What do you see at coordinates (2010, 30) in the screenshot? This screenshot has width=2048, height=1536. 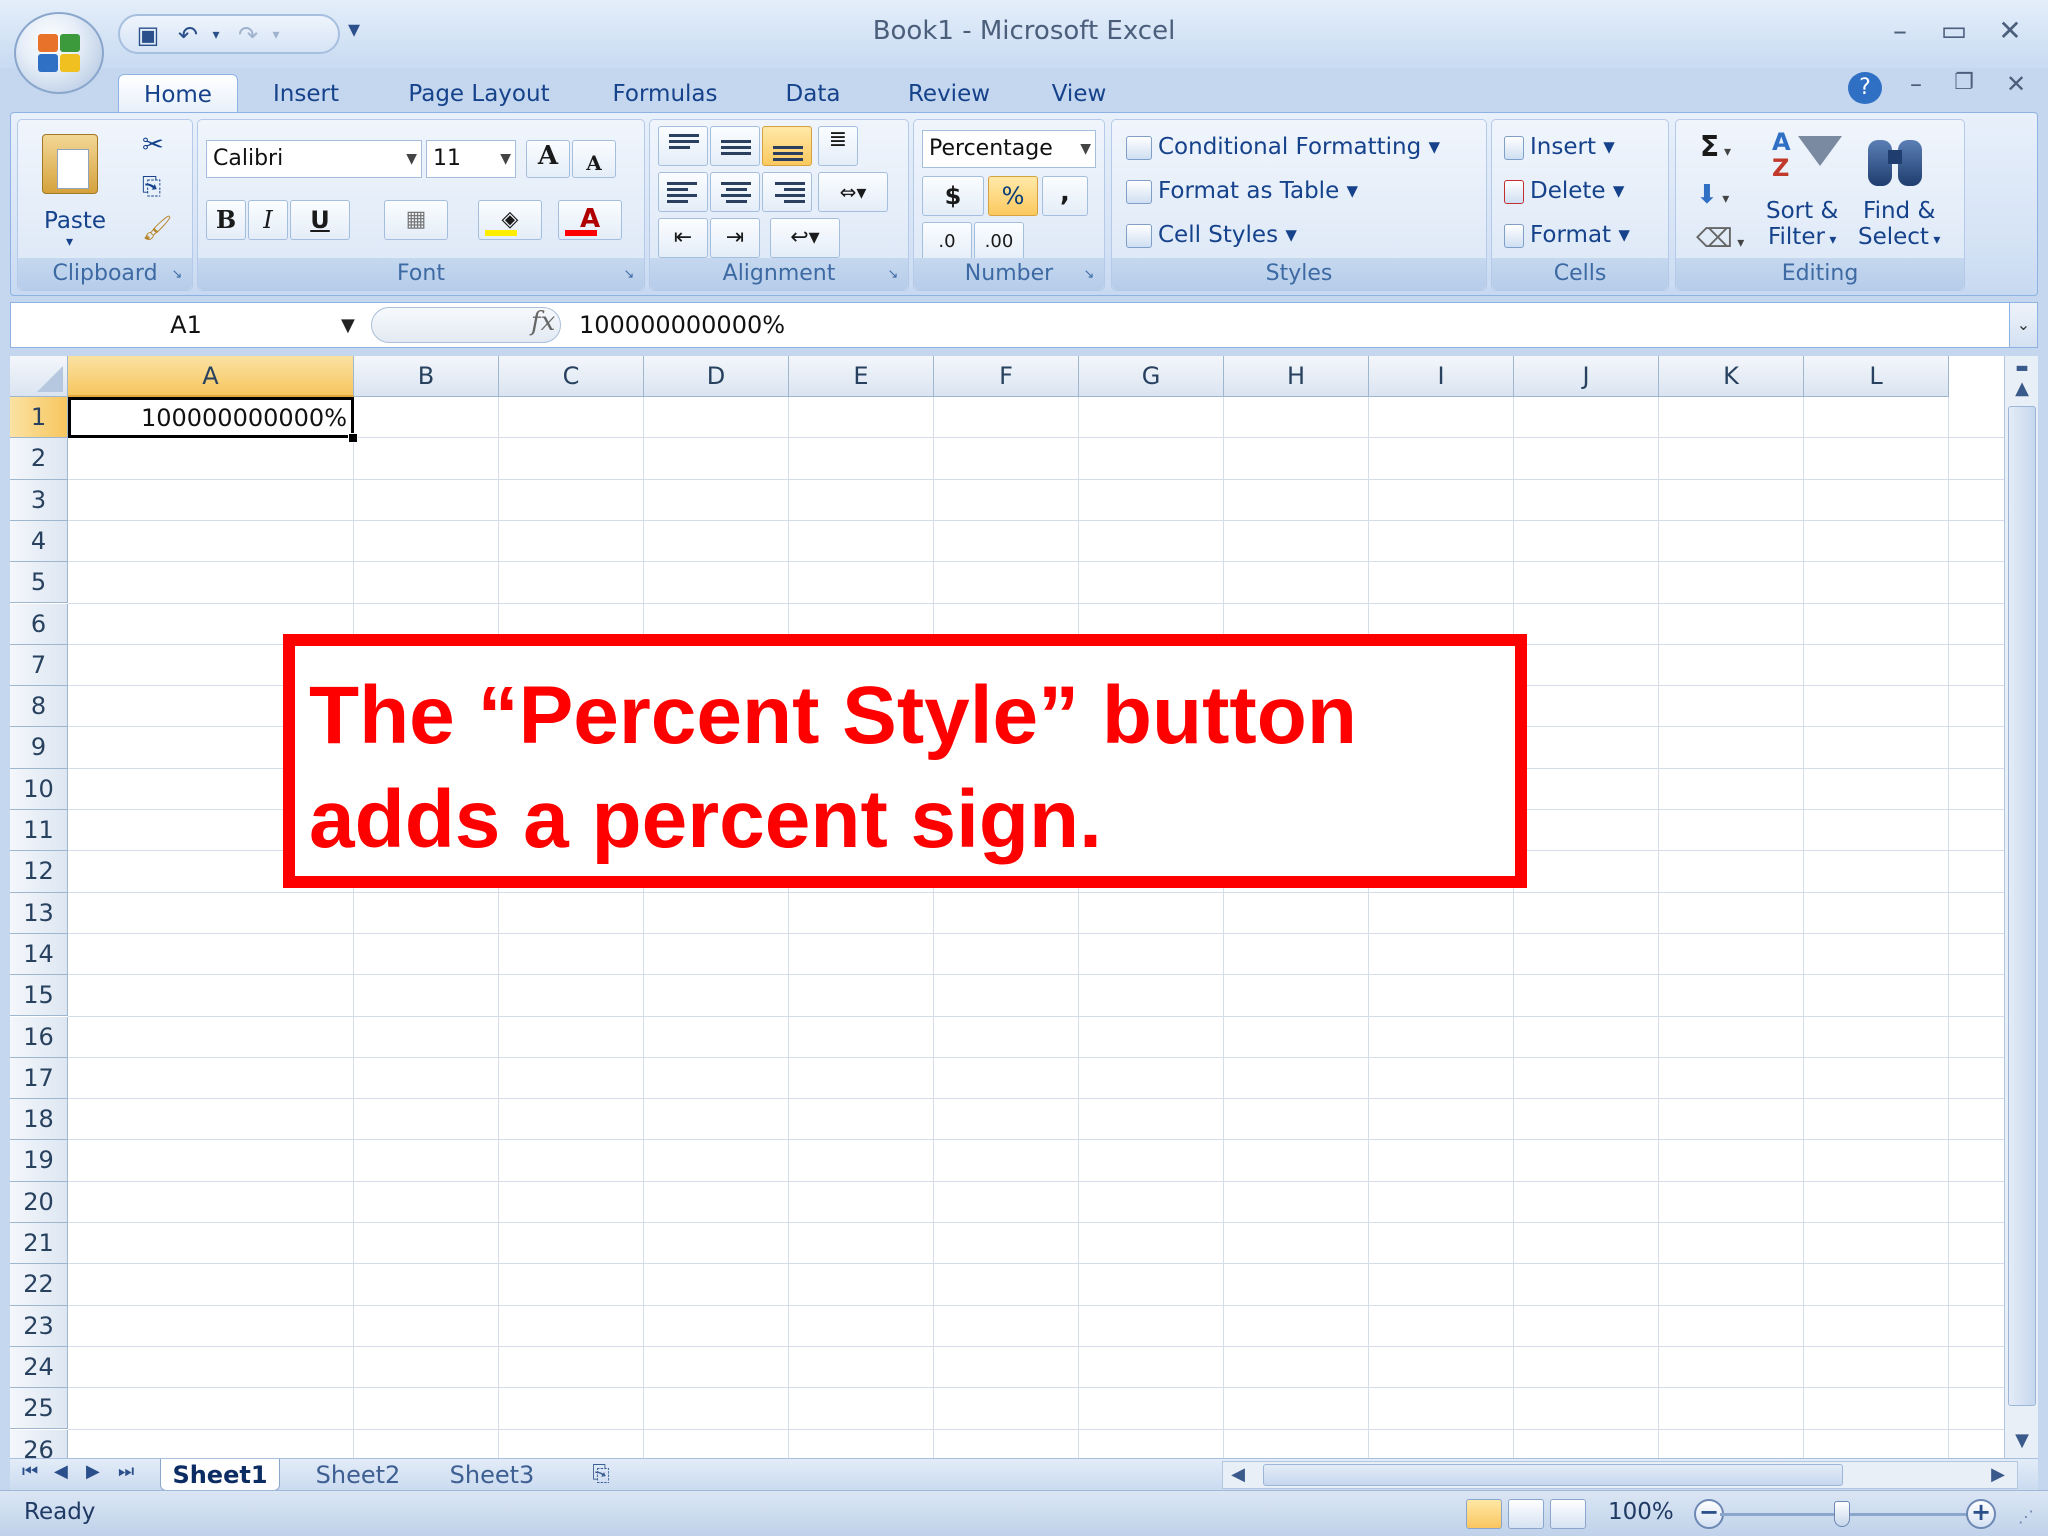 I see `close-button: ✕` at bounding box center [2010, 30].